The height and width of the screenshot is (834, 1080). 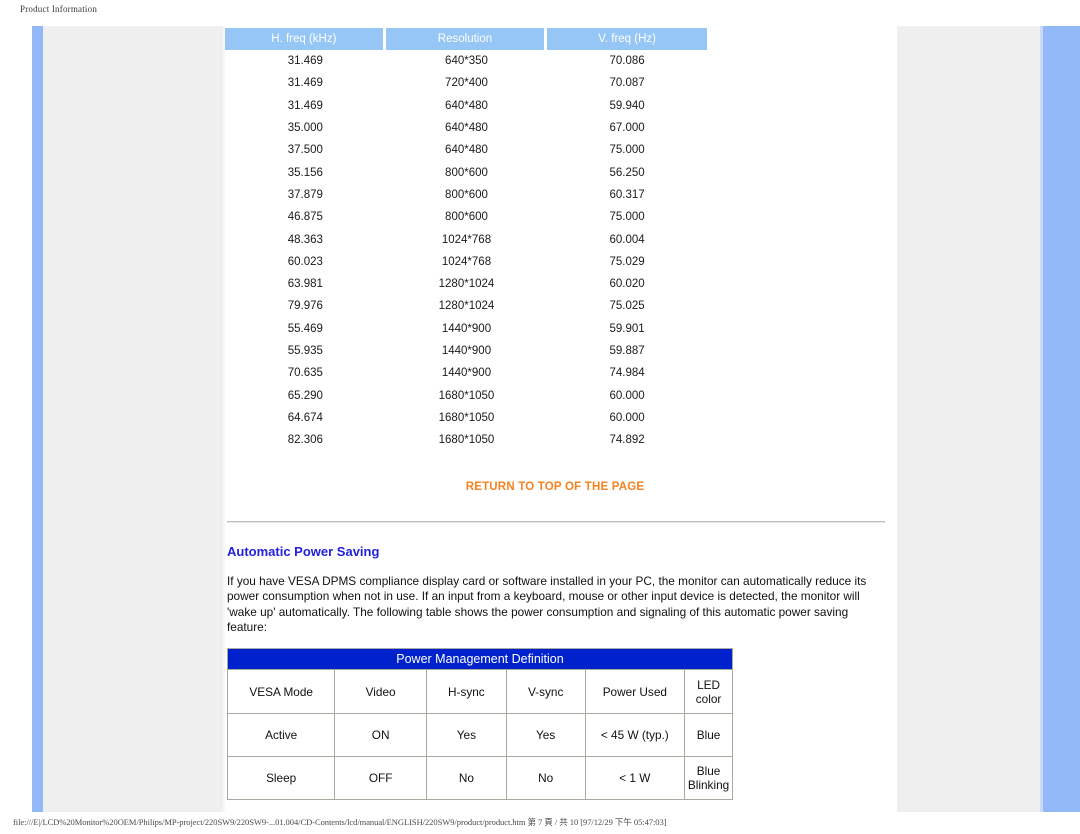 I want to click on column-header-vsync: V-sync, so click(x=545, y=691).